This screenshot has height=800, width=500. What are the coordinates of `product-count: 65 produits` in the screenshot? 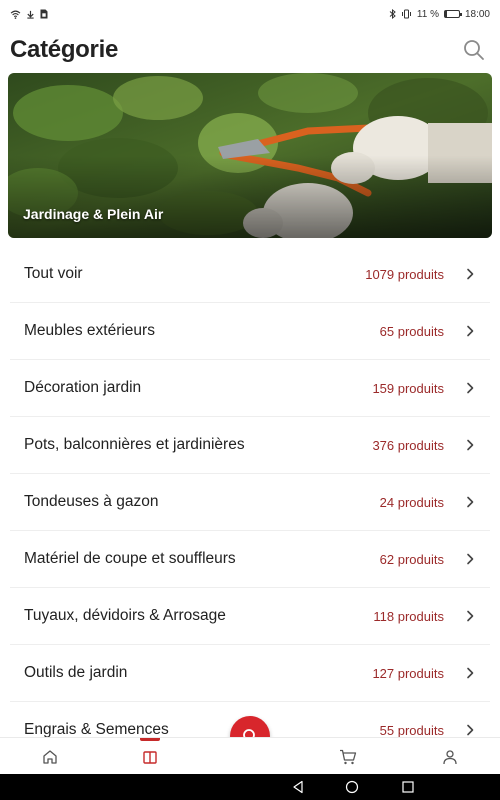 It's located at (411, 331).